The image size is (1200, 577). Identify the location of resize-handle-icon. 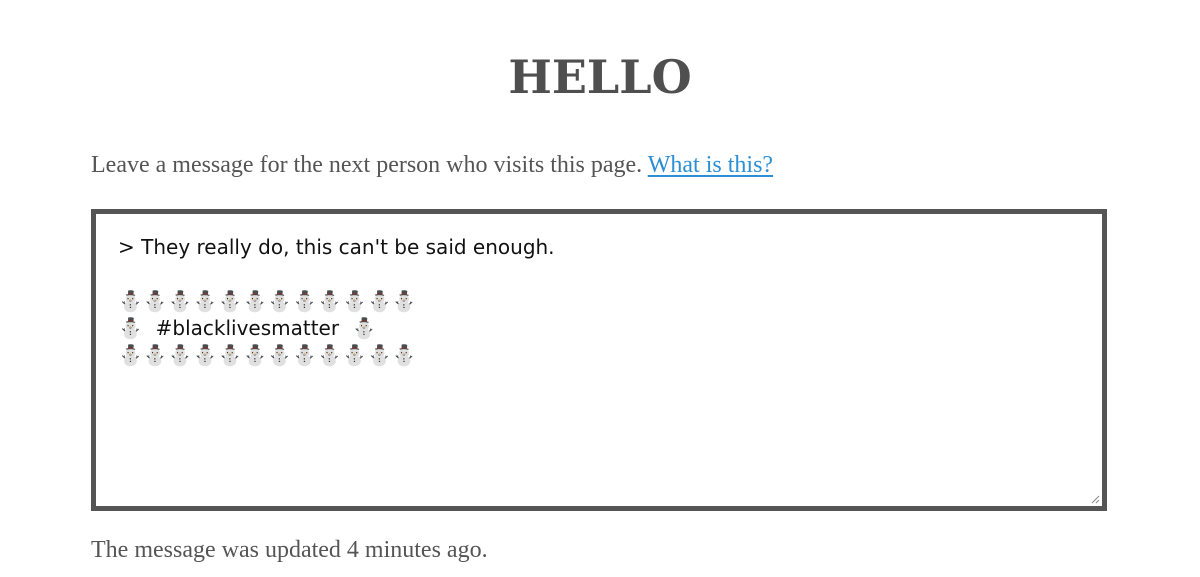
(1095, 499).